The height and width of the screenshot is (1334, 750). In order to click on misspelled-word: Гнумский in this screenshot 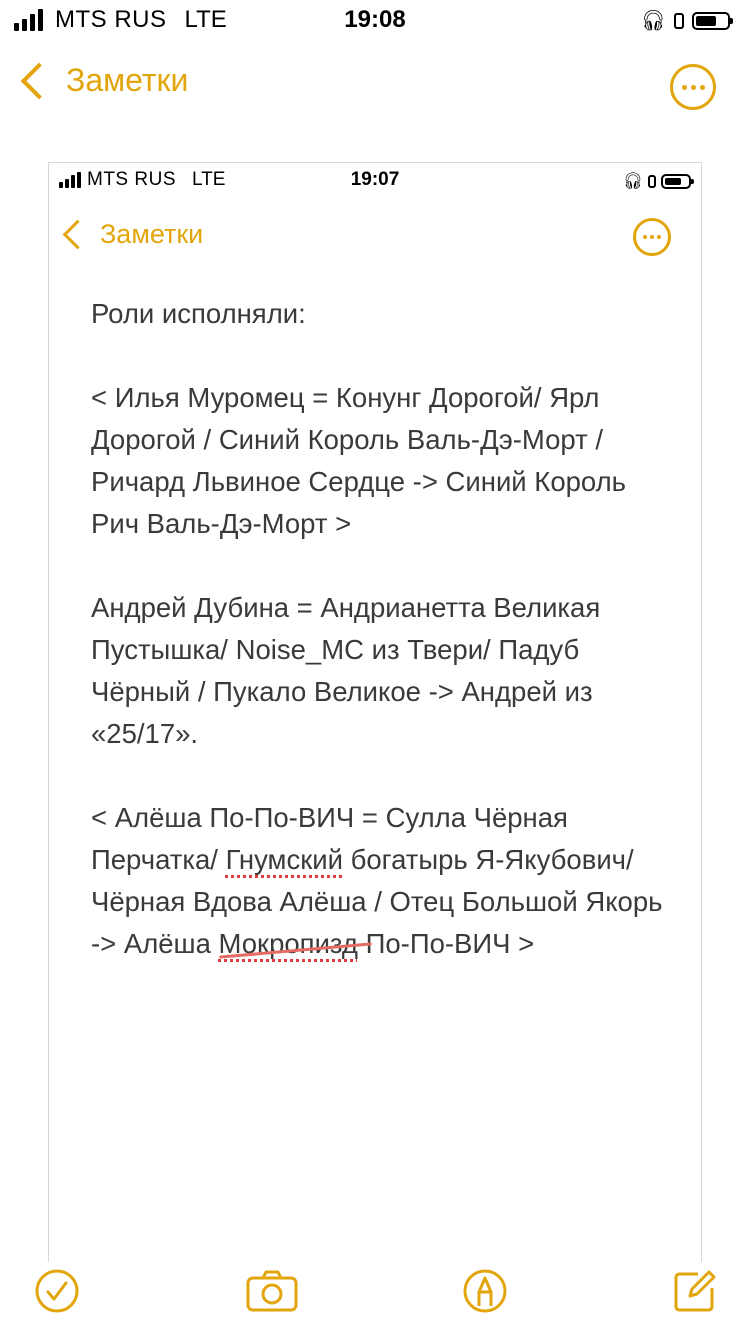, I will do `click(284, 859)`.